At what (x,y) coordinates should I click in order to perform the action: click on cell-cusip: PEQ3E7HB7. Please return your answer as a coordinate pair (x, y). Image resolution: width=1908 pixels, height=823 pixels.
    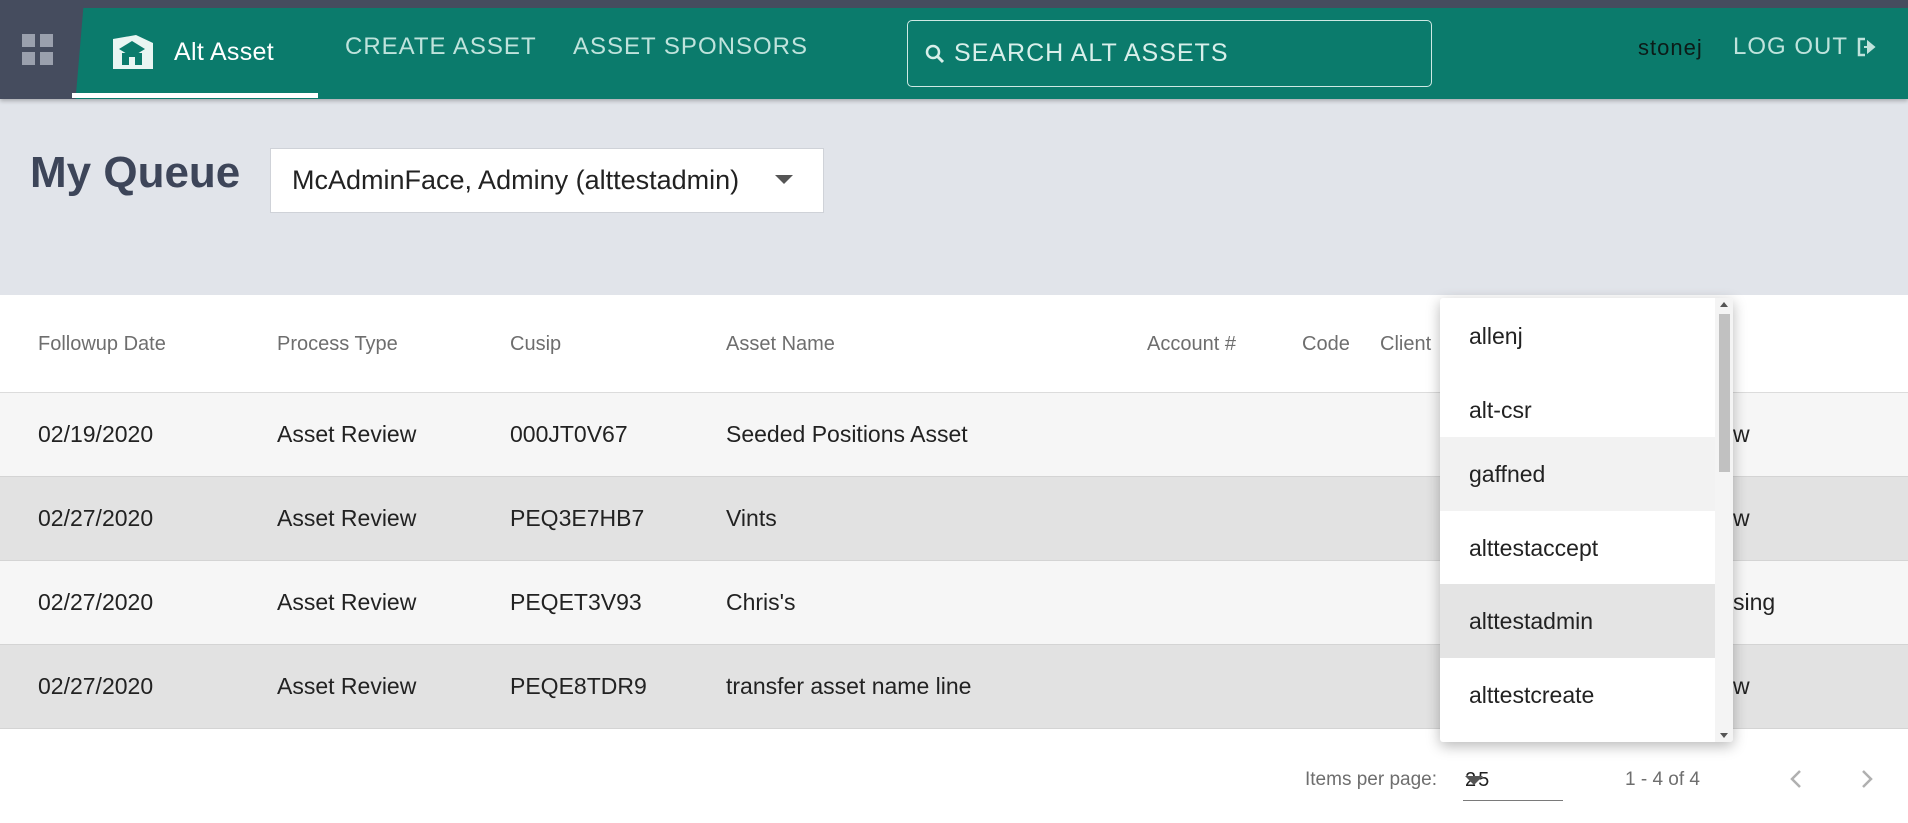
    Looking at the image, I should click on (577, 518).